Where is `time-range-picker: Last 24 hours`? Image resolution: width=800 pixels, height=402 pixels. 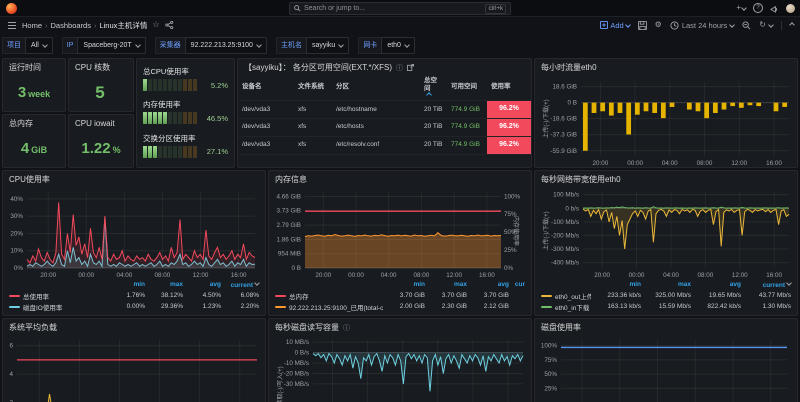
time-range-picker: Last 24 hours is located at coordinates (703, 25).